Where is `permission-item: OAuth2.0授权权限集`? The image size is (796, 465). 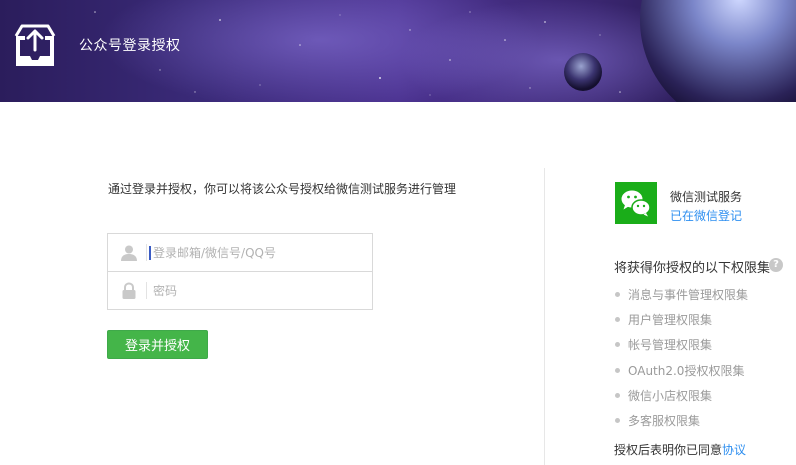 permission-item: OAuth2.0授权权限集 is located at coordinates (681, 370).